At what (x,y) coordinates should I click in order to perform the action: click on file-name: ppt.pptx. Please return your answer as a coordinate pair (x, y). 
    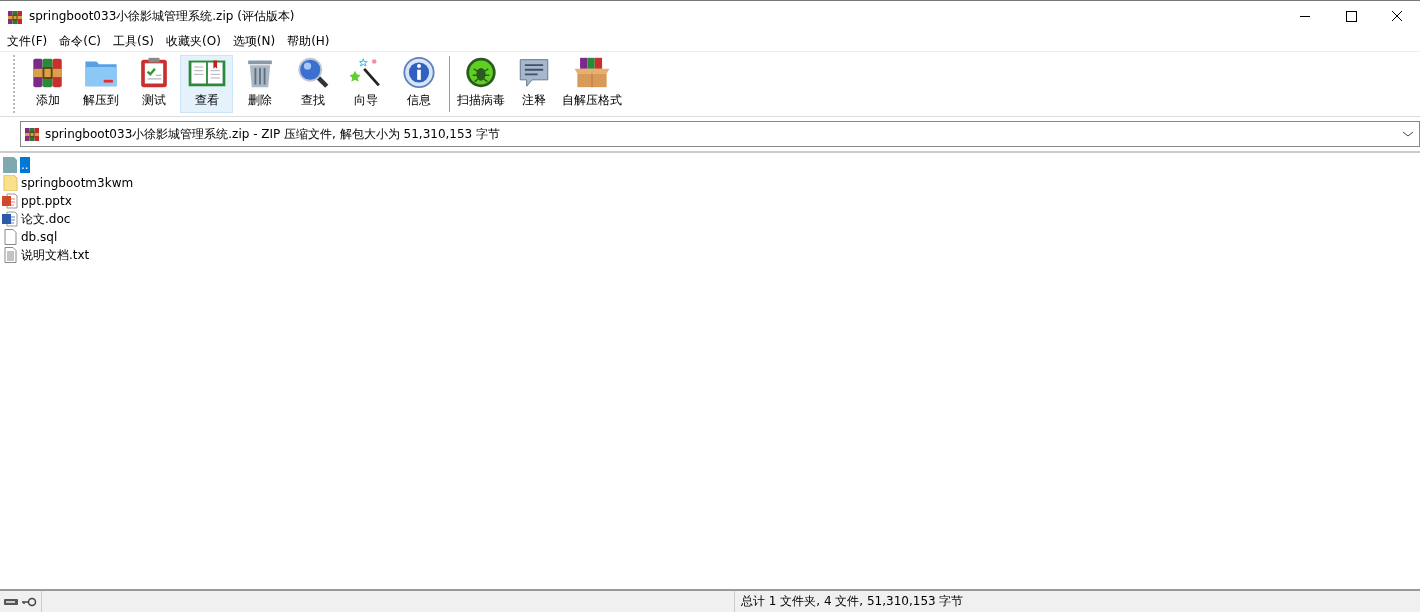
    Looking at the image, I should click on (46, 201).